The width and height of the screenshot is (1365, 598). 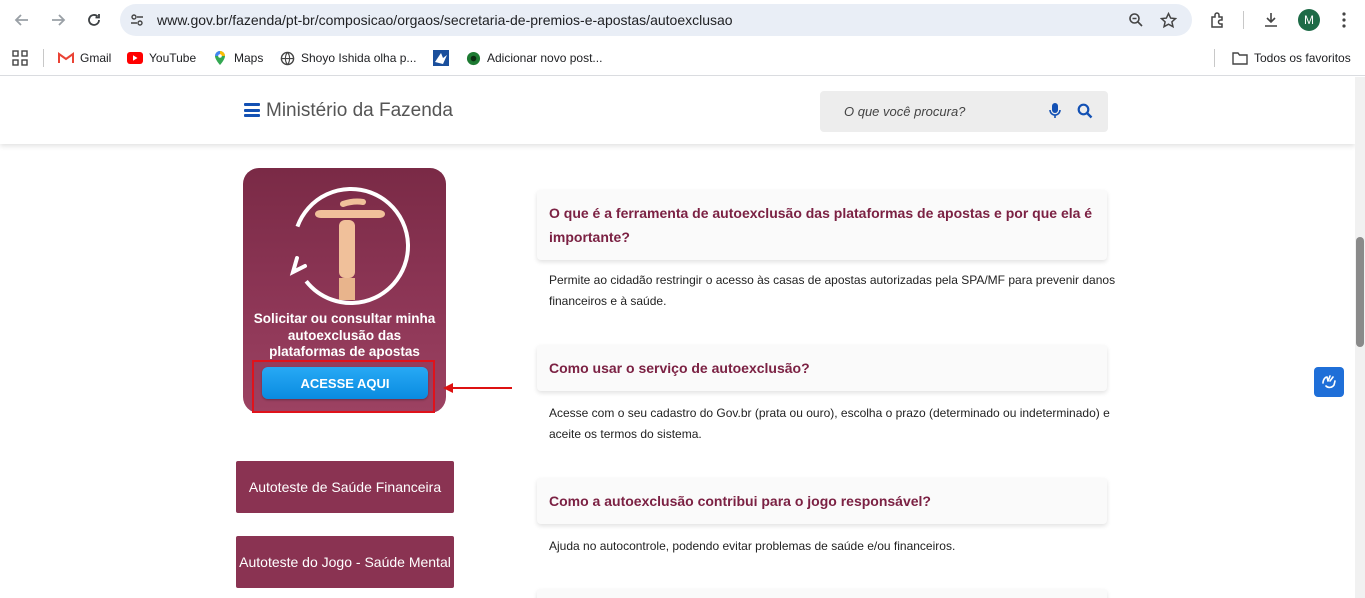 What do you see at coordinates (905, 111) in the screenshot?
I see `search-placeholder: O que você procura?` at bounding box center [905, 111].